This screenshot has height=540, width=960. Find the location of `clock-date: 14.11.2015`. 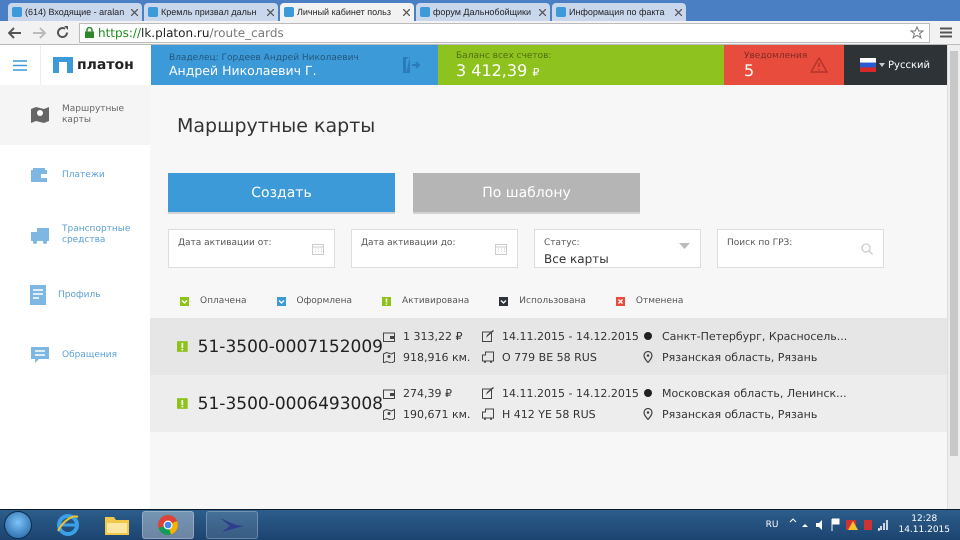

clock-date: 14.11.2015 is located at coordinates (924, 530).